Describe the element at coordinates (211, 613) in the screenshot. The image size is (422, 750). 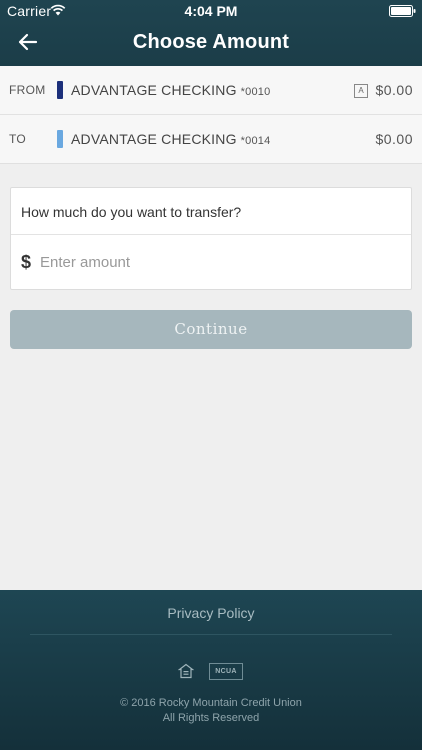
I see `privacy-policy-link: Privacy Policy` at that location.